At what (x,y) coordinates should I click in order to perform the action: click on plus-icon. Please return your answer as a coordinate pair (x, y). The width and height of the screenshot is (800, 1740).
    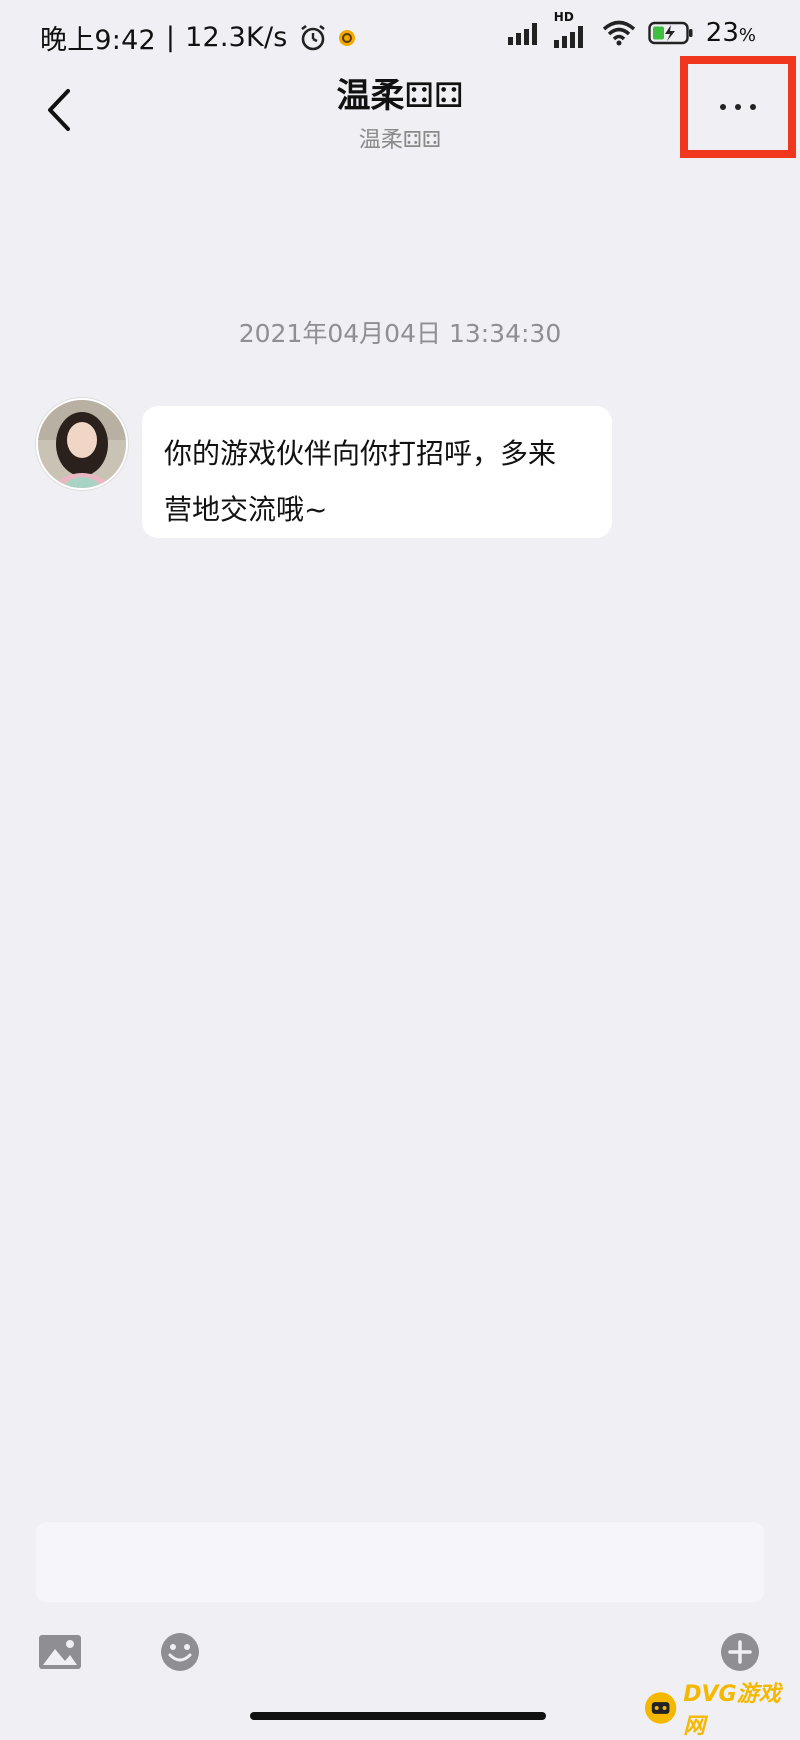
    Looking at the image, I should click on (740, 1652).